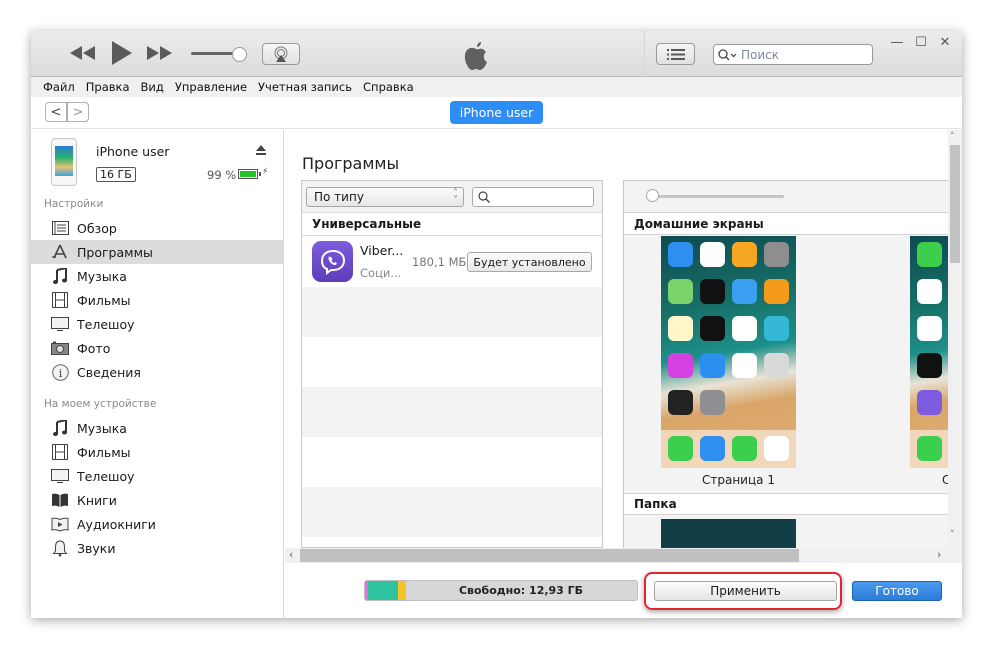  Describe the element at coordinates (56, 112) in the screenshot. I see `back-button: <` at that location.